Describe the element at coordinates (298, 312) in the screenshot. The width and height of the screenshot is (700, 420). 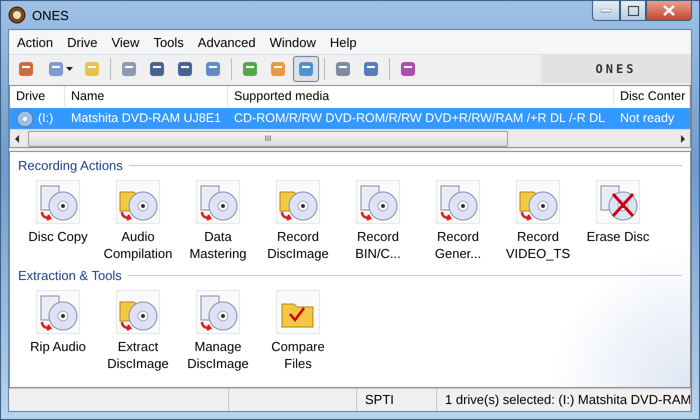
I see `folder-icon` at that location.